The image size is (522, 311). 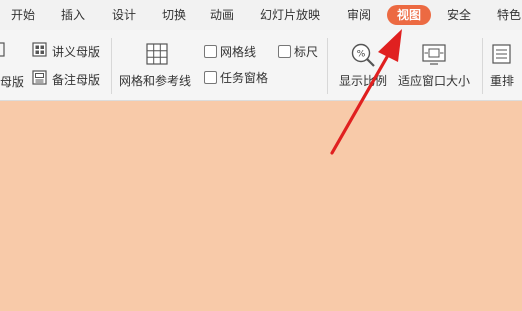 What do you see at coordinates (244, 78) in the screenshot?
I see `task-pane-label: 任务窗格` at bounding box center [244, 78].